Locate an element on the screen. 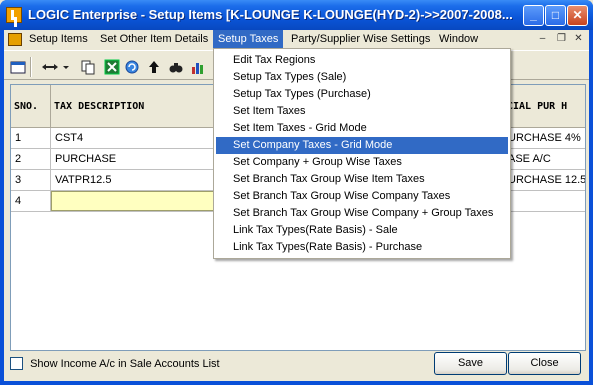 Image resolution: width=593 pixels, height=385 pixels. menu-item-link-tax-types-purchase: Link Tax Types(Rate Basis) - Purchase is located at coordinates (362, 247).